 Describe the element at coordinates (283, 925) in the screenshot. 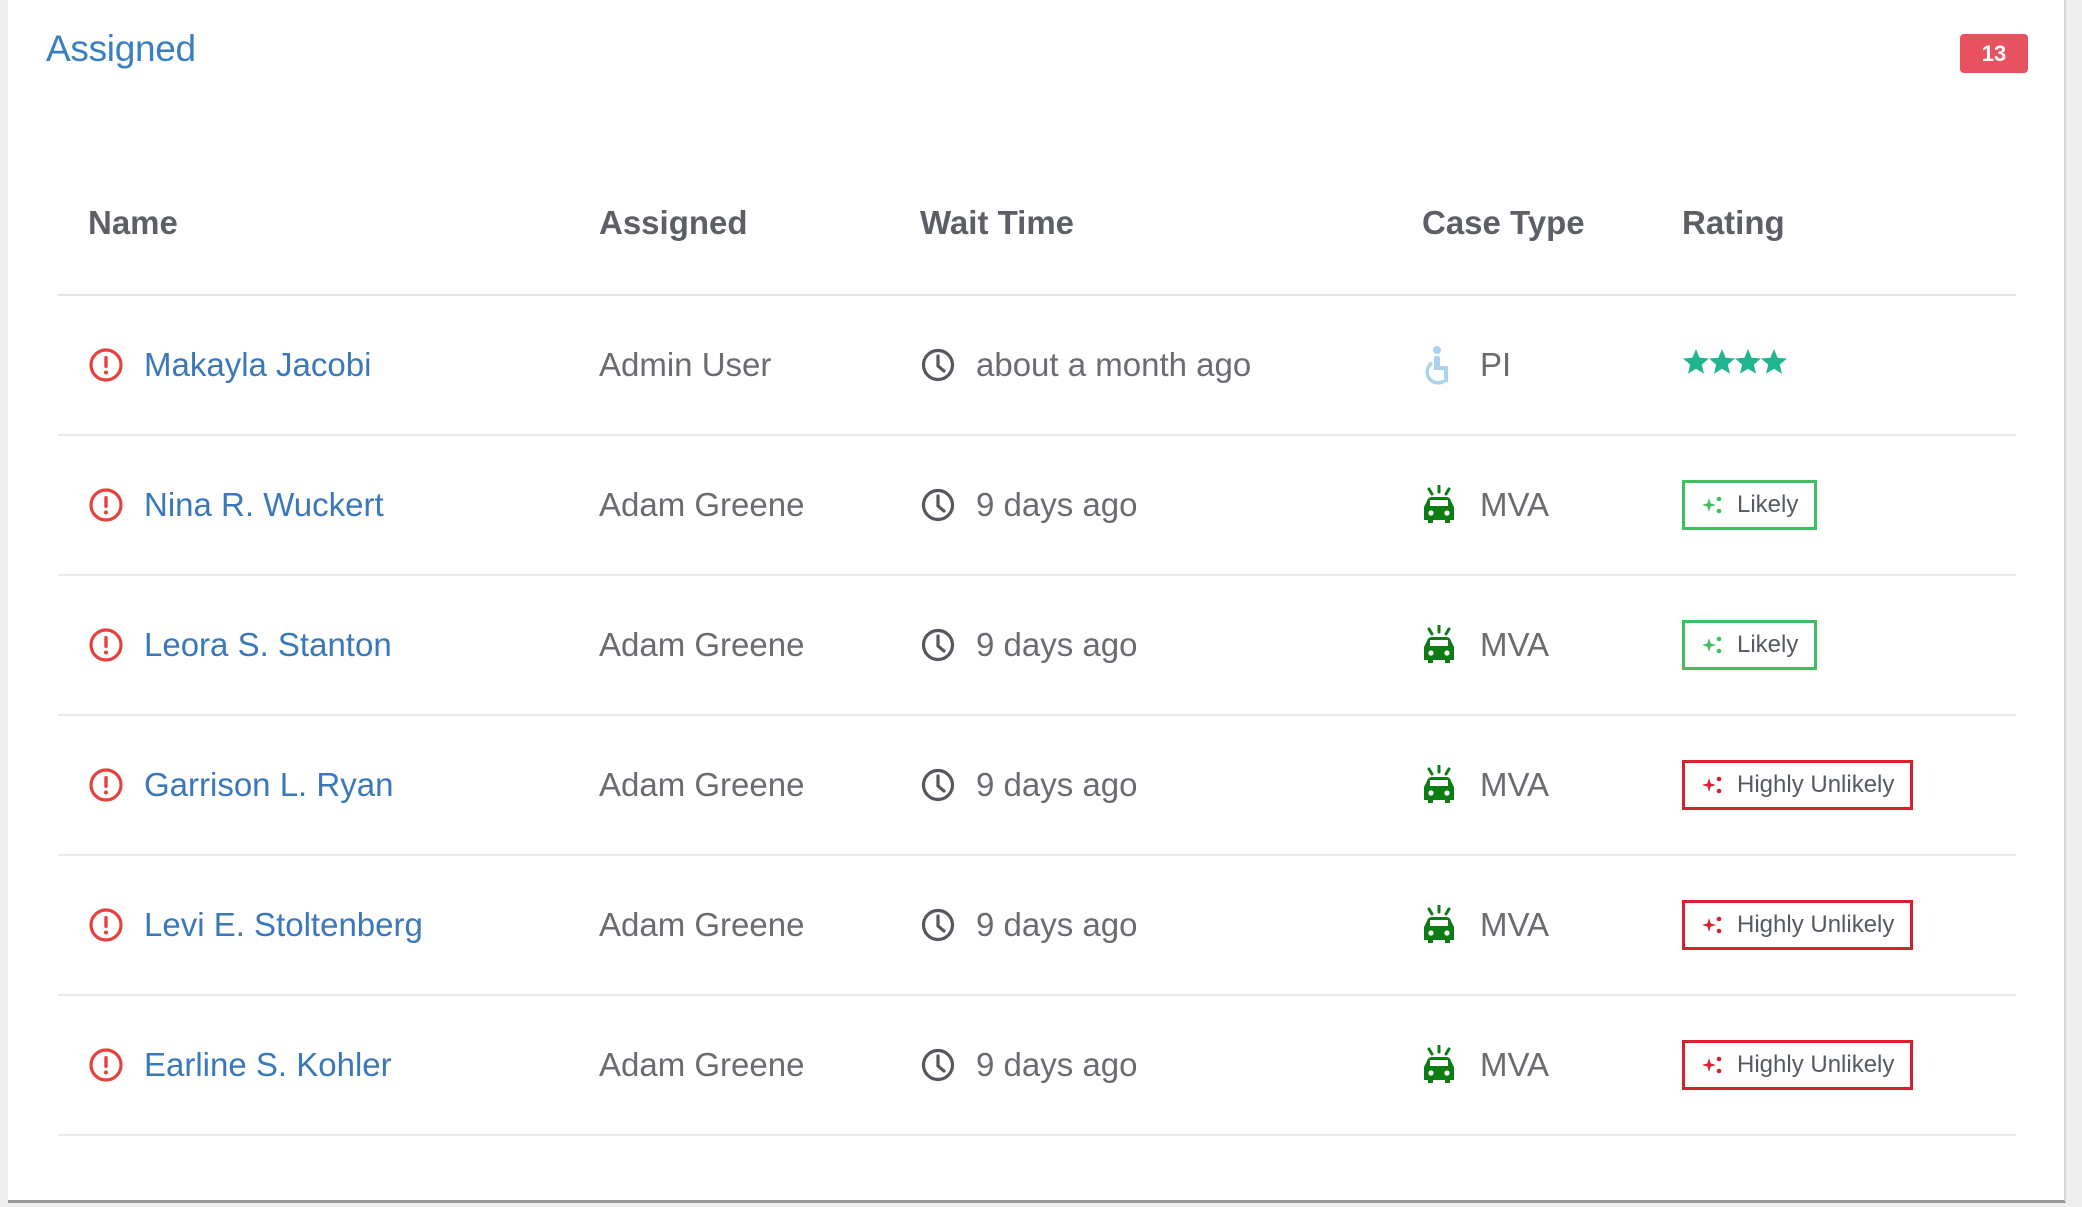

I see `client-name-link: Levi E. Stoltenberg` at that location.